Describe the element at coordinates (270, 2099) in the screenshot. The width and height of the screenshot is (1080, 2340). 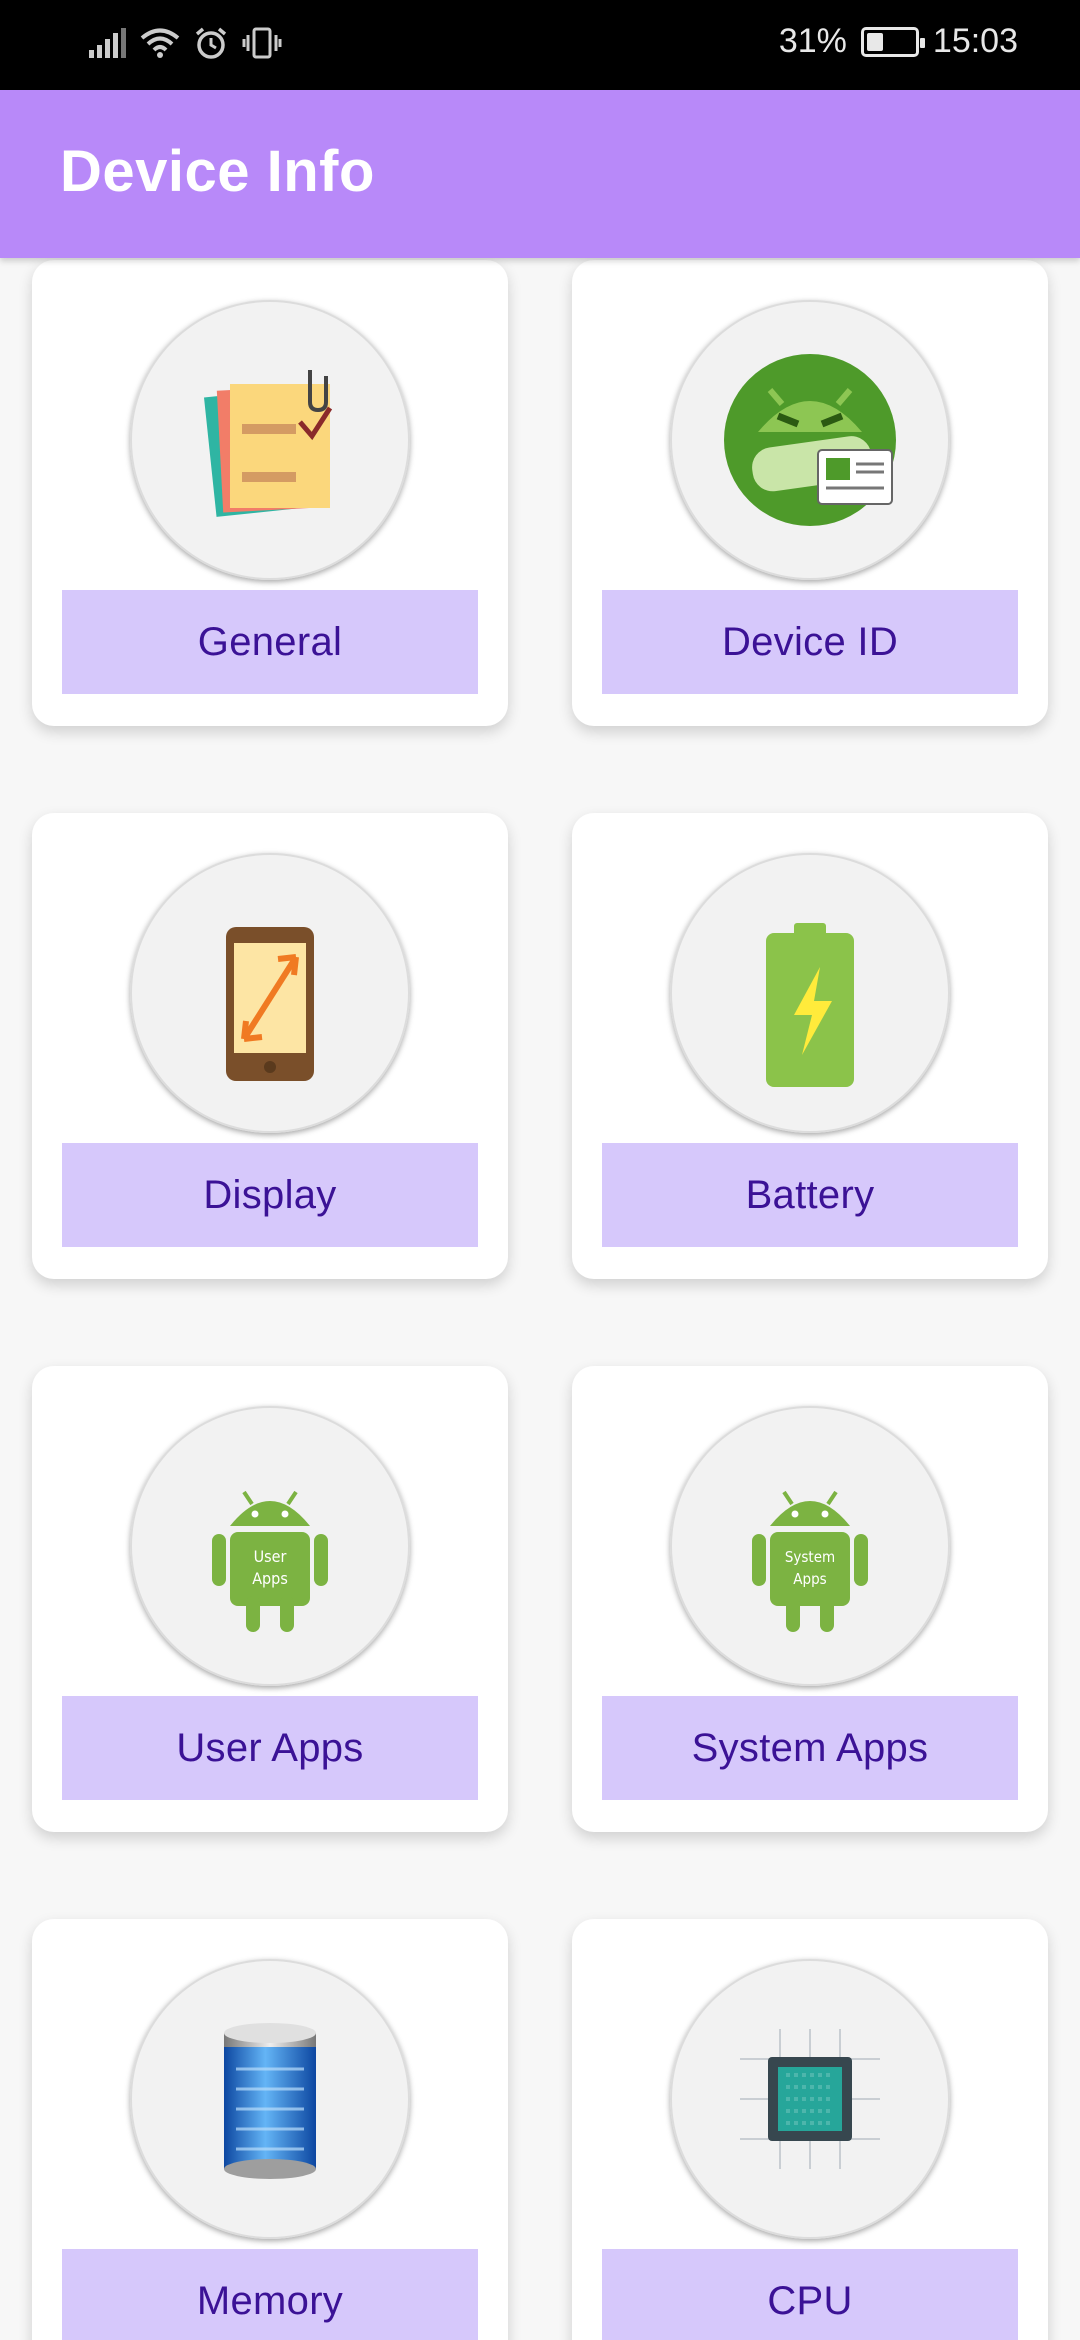
I see `memory-icon` at that location.